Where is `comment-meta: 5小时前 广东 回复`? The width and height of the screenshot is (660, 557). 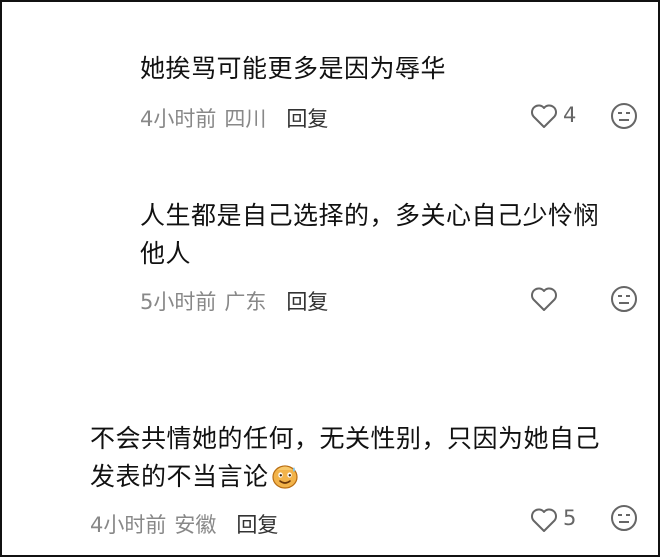 comment-meta: 5小时前 广东 回复 is located at coordinates (234, 301).